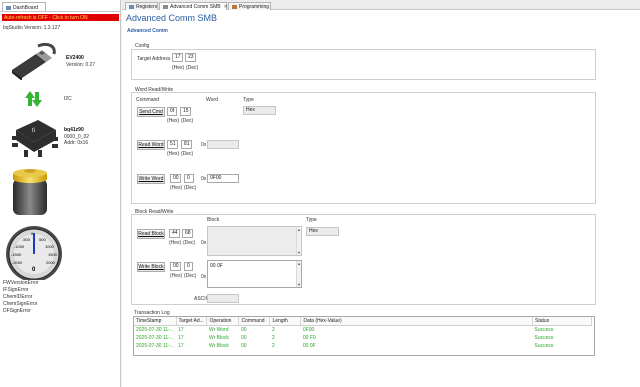  What do you see at coordinates (562, 321) in the screenshot?
I see `col-status: Status` at bounding box center [562, 321].